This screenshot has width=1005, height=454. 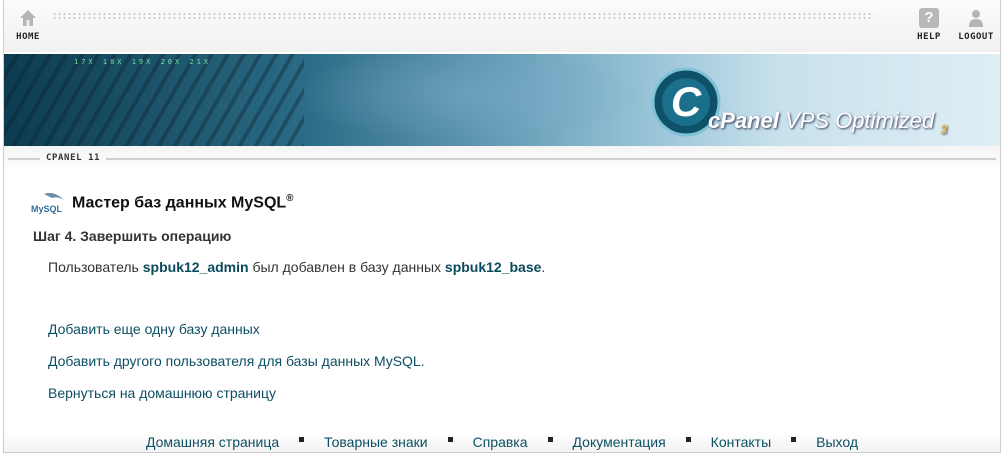 I want to click on banner-version: 3, so click(x=944, y=129).